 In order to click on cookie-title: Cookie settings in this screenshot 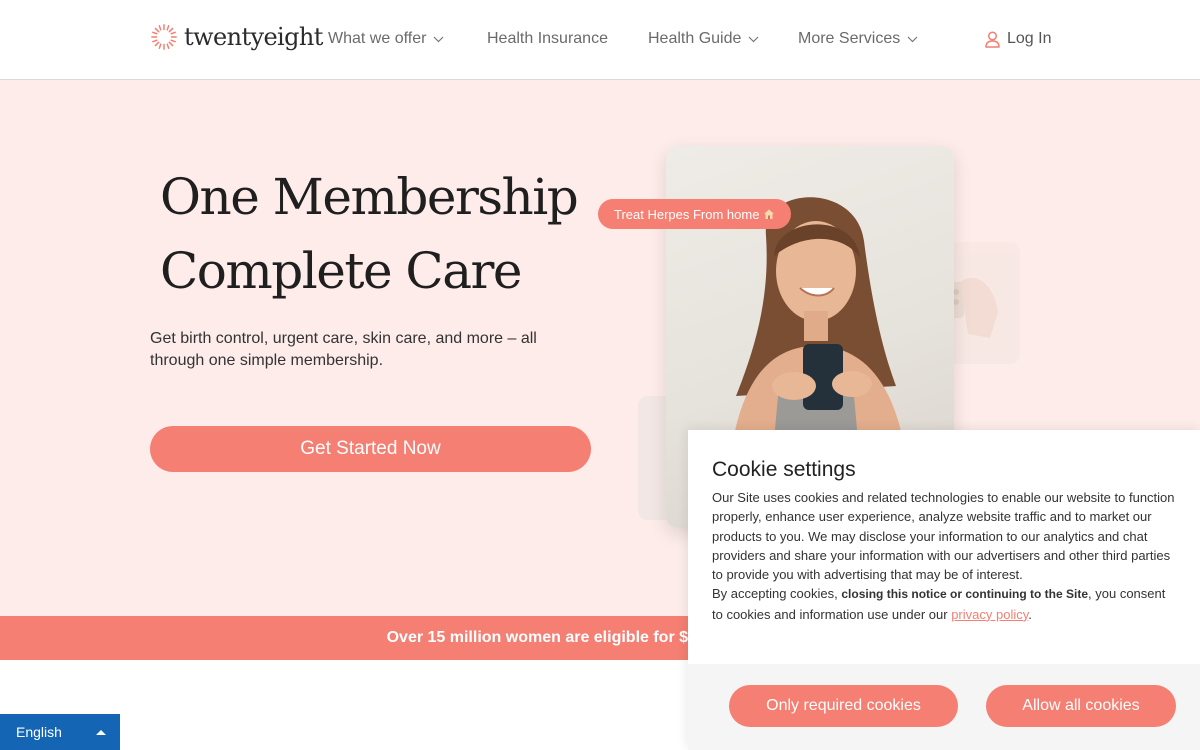, I will do `click(784, 469)`.